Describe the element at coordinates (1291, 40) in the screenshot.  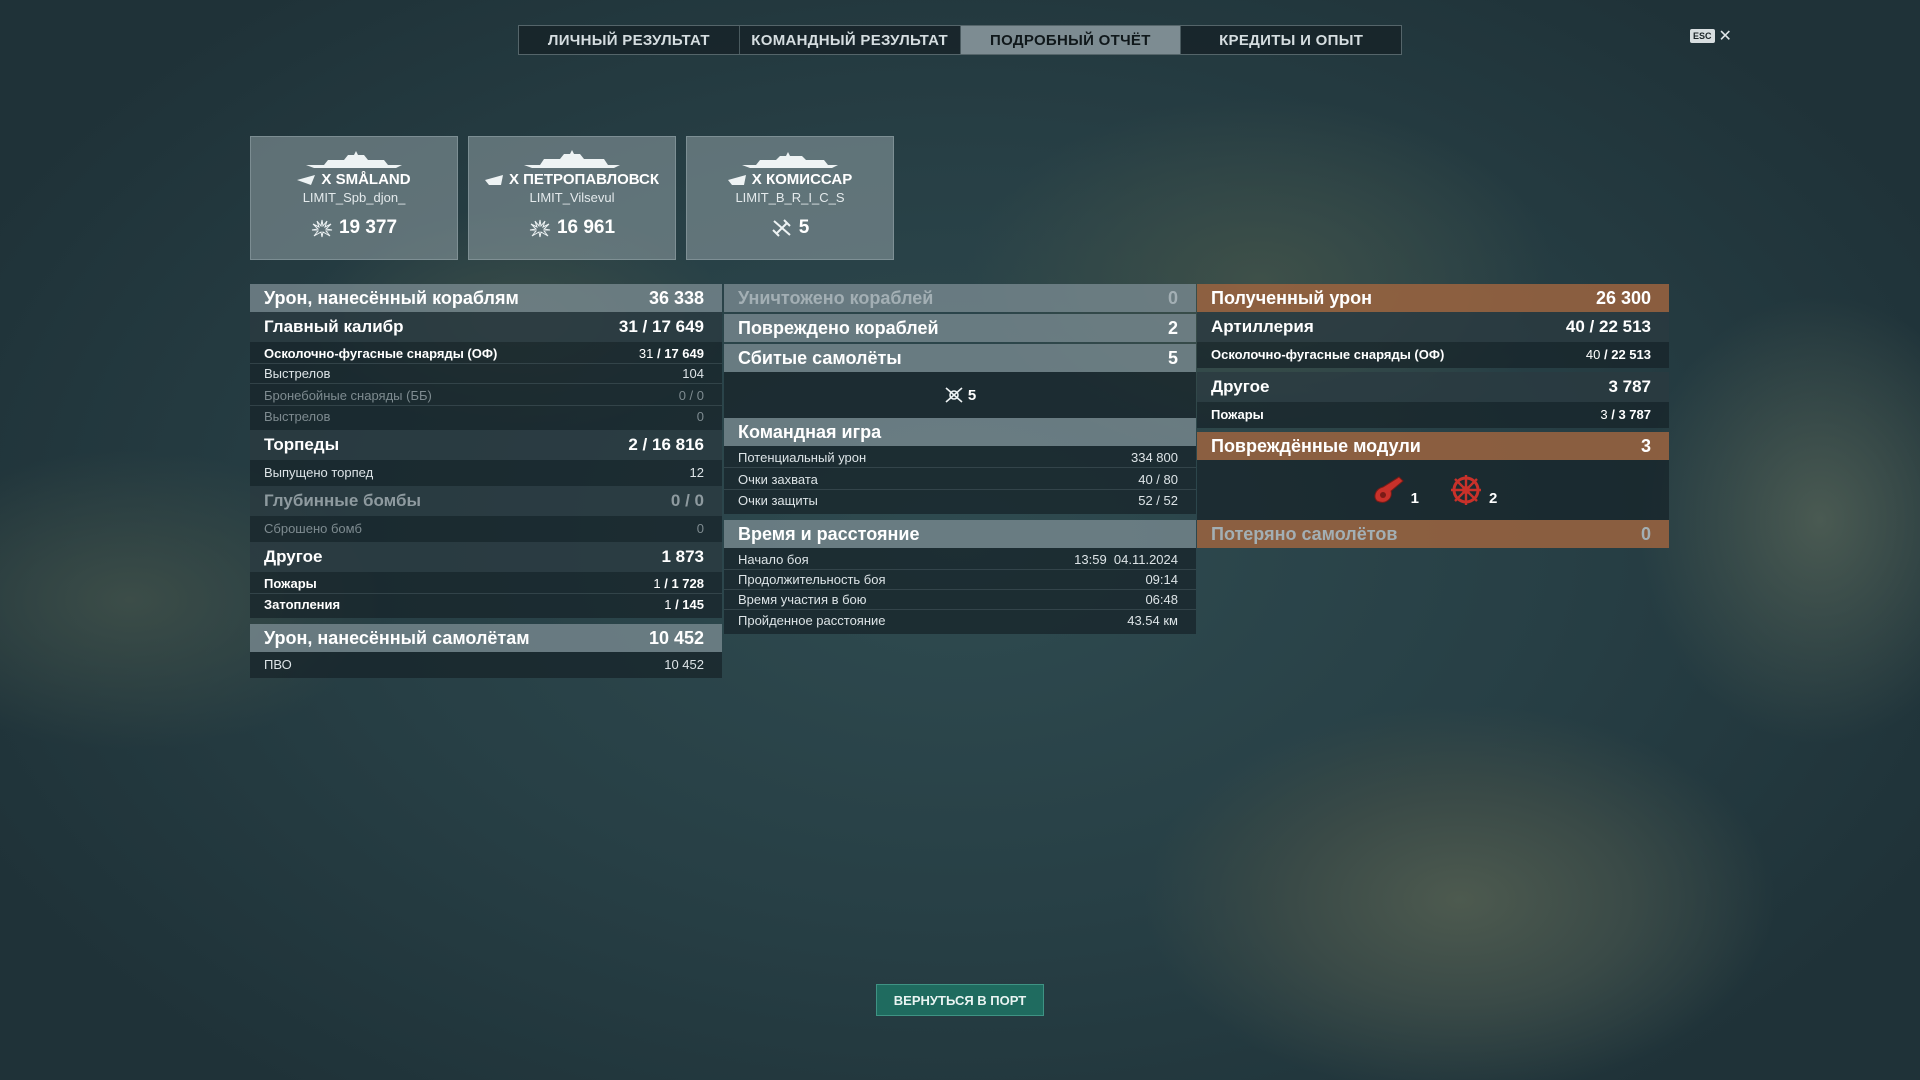
I see `tab-credits-xp: КРЕДИТЫ И ОПЫТ` at that location.